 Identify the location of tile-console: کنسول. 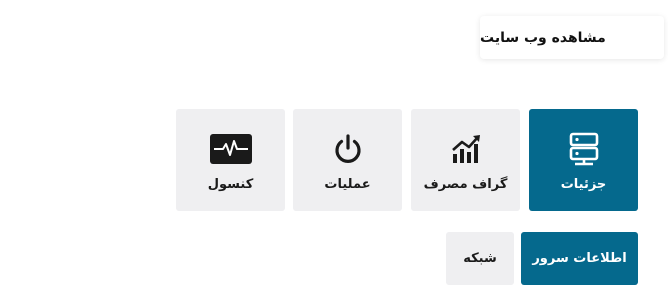
(230, 160).